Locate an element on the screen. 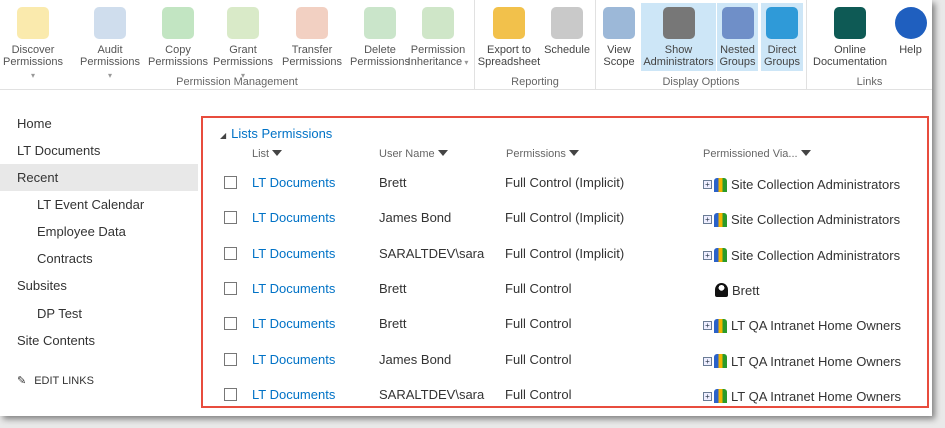 The image size is (945, 428). nav-site-contents: Site Contents is located at coordinates (99, 340).